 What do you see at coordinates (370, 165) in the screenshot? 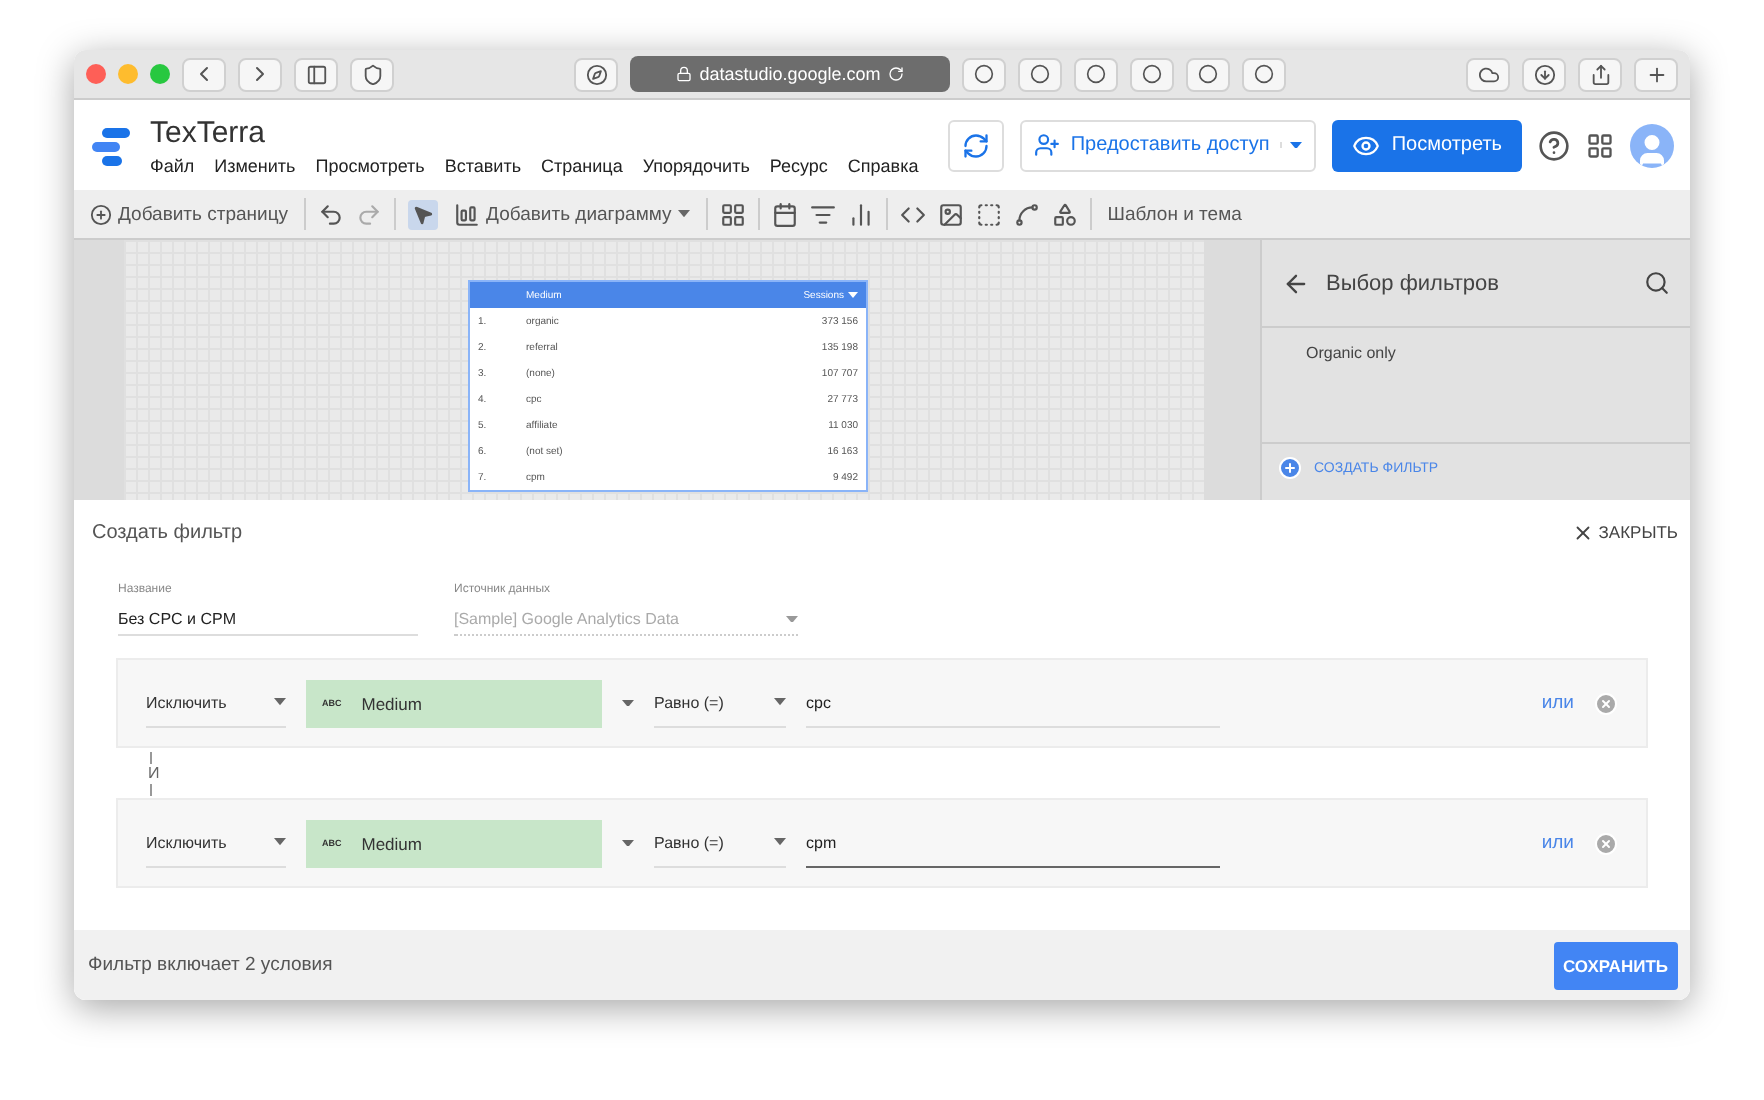
I see `menu-item: Просмотреть` at bounding box center [370, 165].